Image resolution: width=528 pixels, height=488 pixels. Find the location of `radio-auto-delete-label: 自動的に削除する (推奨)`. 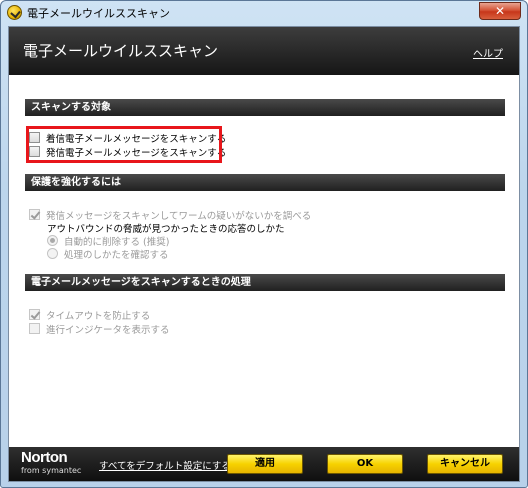

radio-auto-delete-label: 自動的に削除する (推奨) is located at coordinates (117, 242).